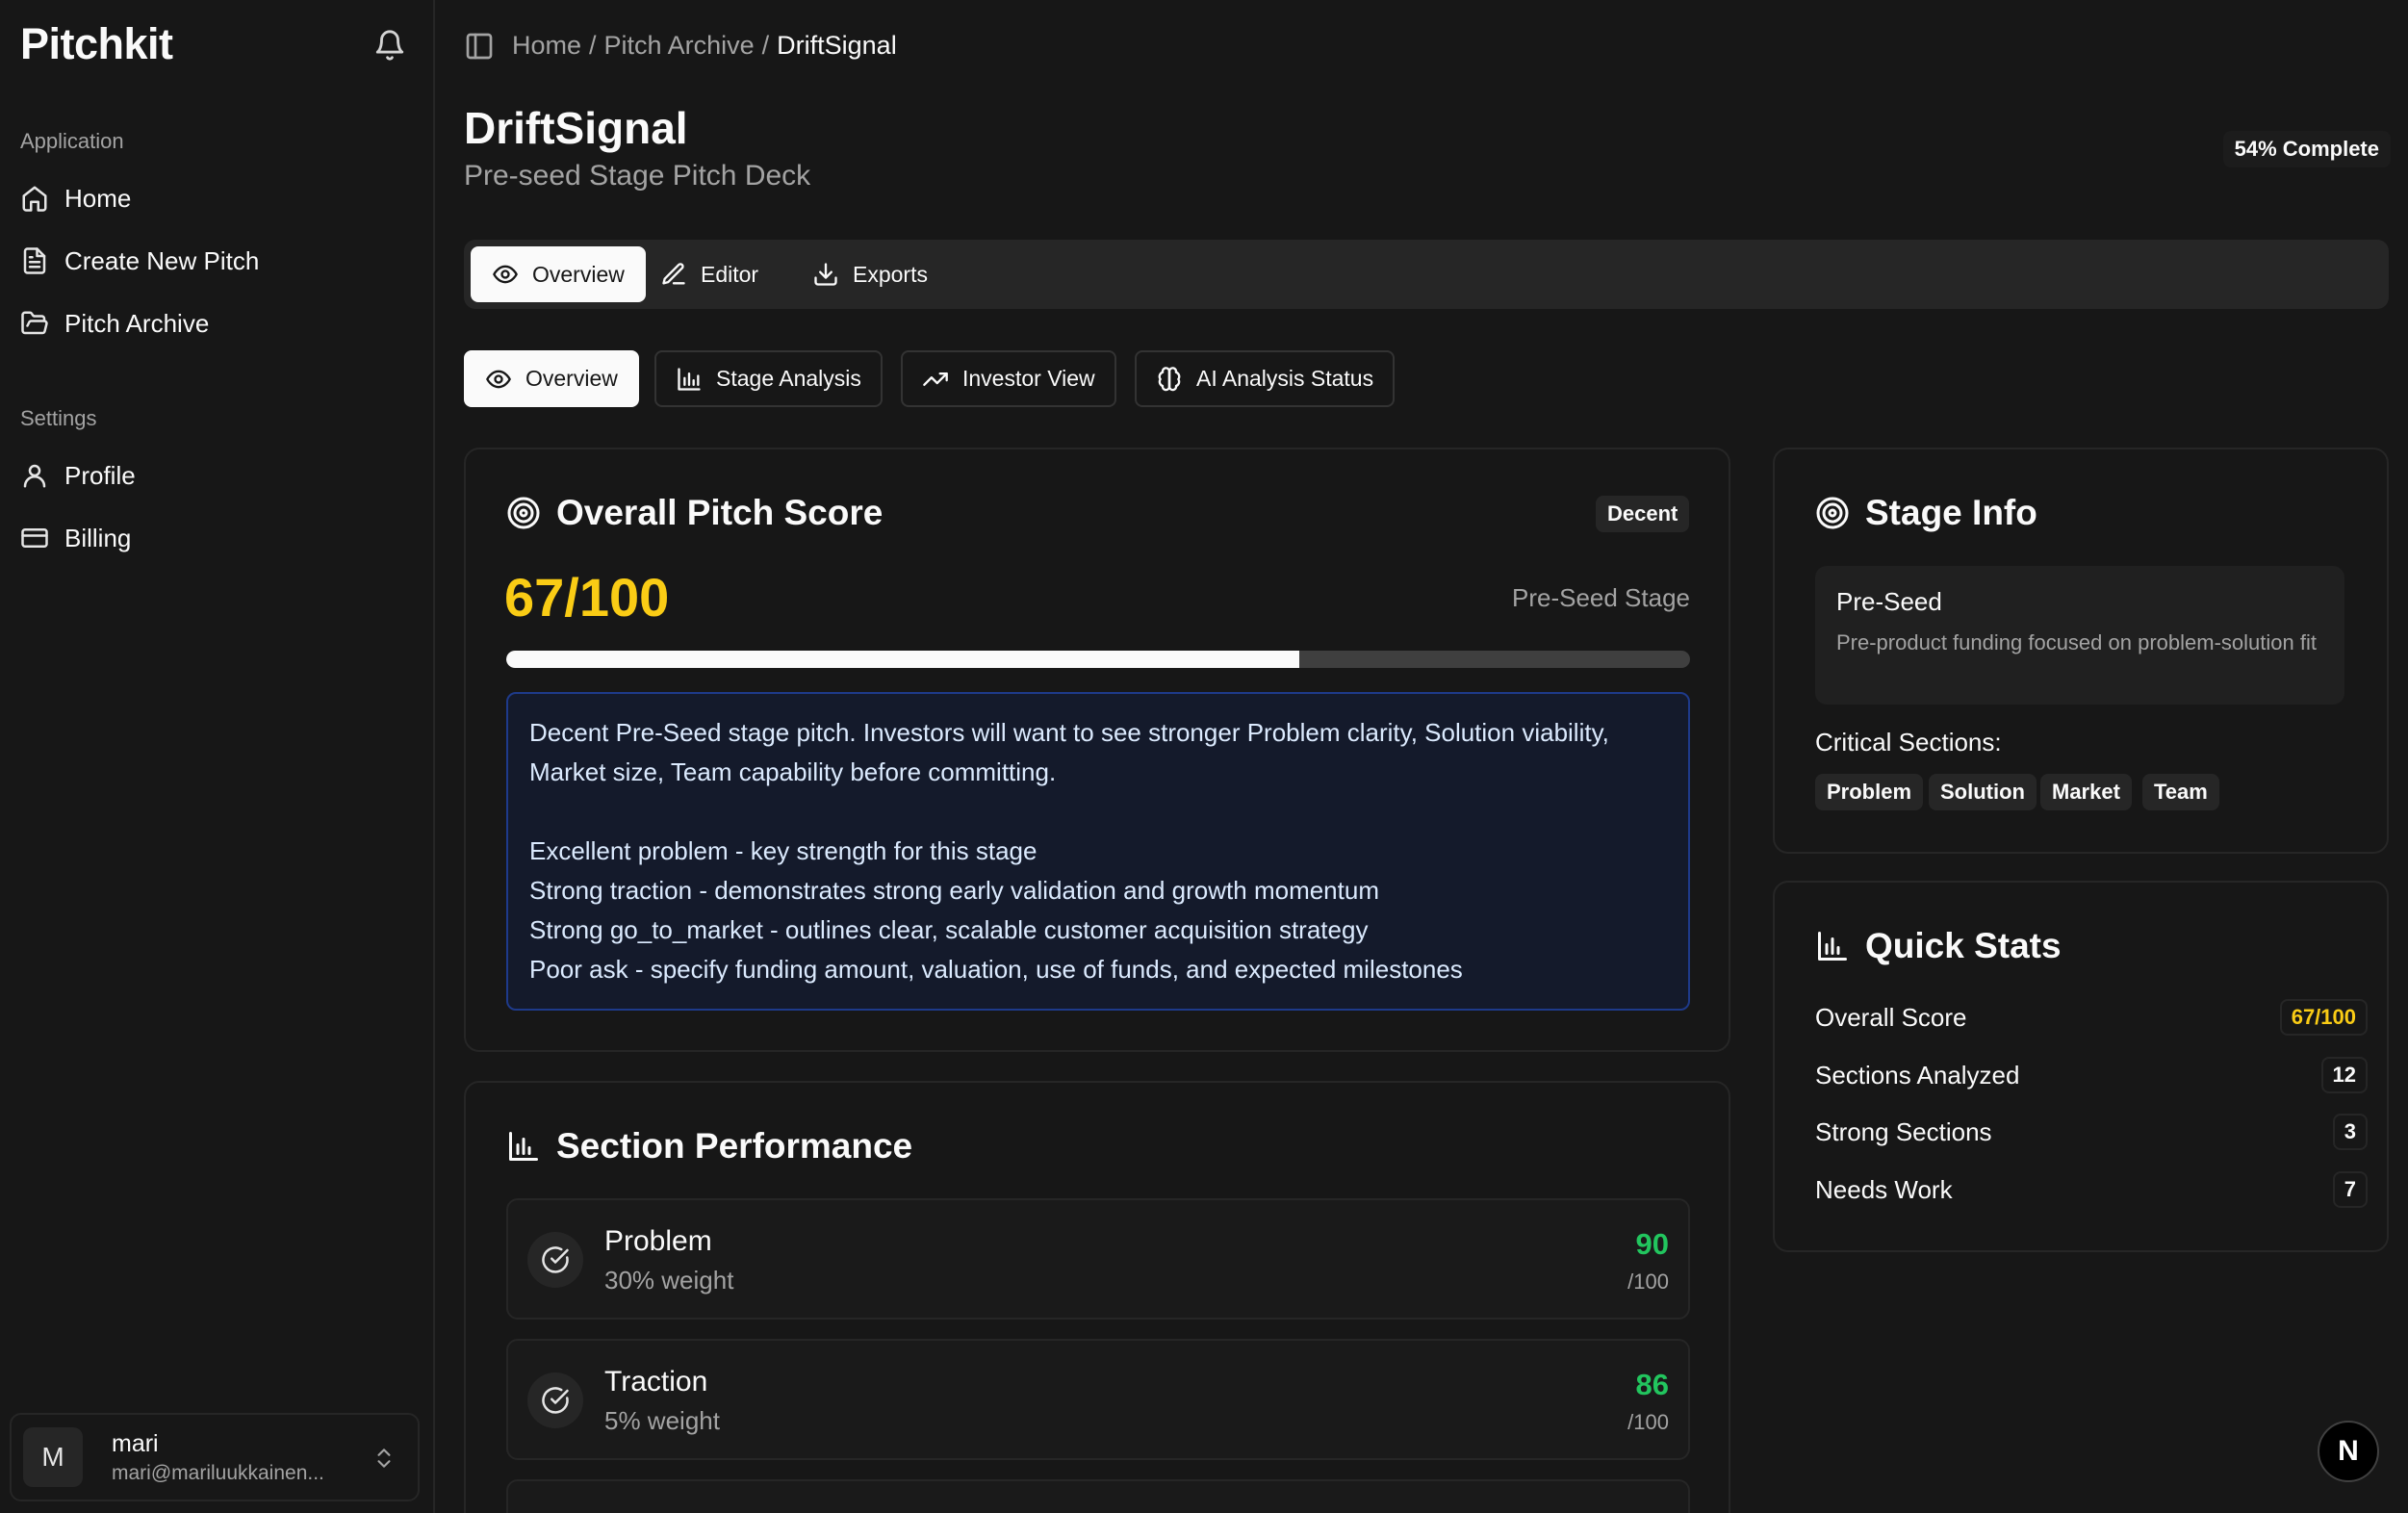 The width and height of the screenshot is (2408, 1513). Describe the element at coordinates (384, 1458) in the screenshot. I see `chevrons-up-down-icon` at that location.